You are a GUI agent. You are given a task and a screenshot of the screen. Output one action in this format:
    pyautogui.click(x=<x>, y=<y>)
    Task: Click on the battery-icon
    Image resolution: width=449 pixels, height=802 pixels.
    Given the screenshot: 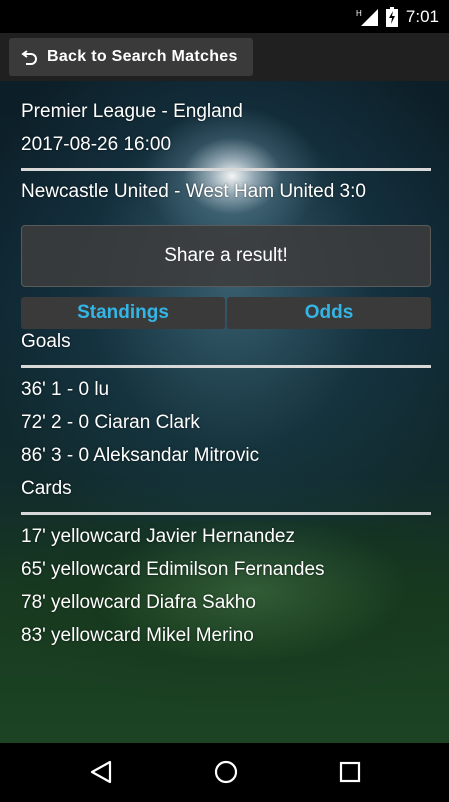 What is the action you would take?
    pyautogui.click(x=391, y=16)
    